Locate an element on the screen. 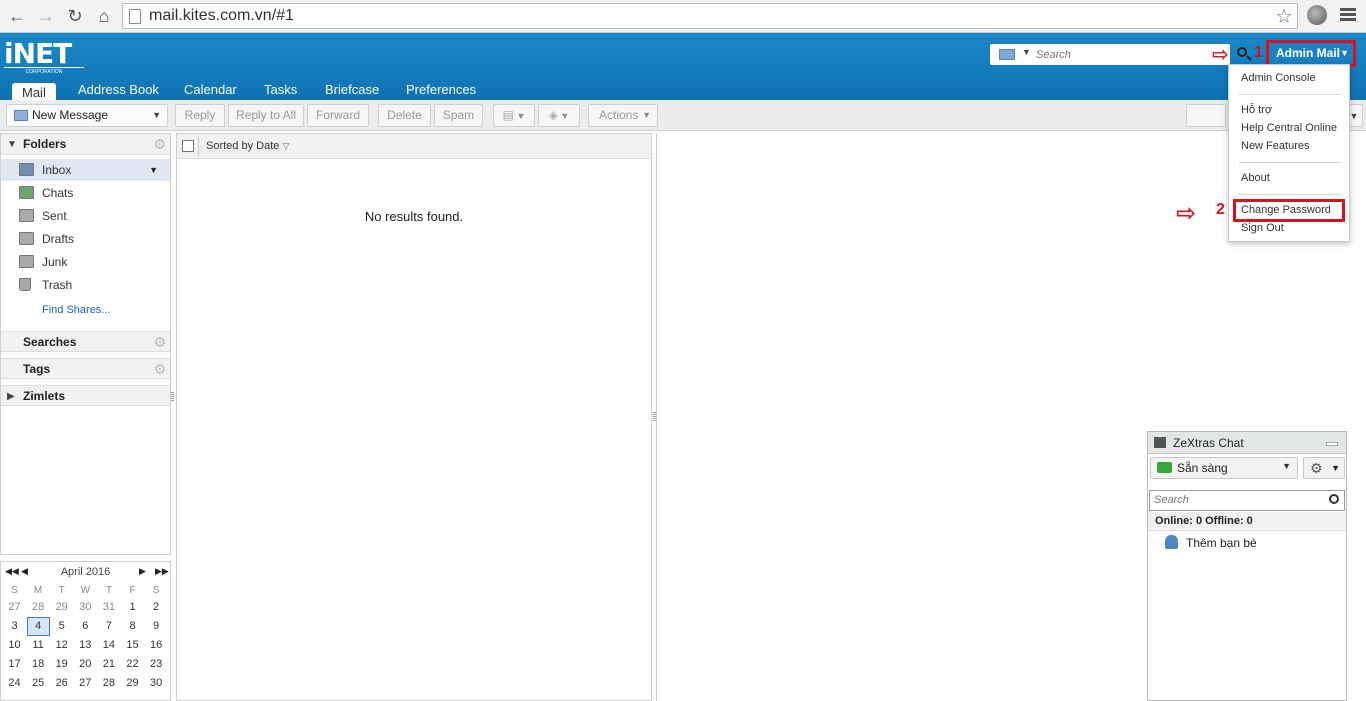  menu-admin-console: Admin Console is located at coordinates (1278, 78).